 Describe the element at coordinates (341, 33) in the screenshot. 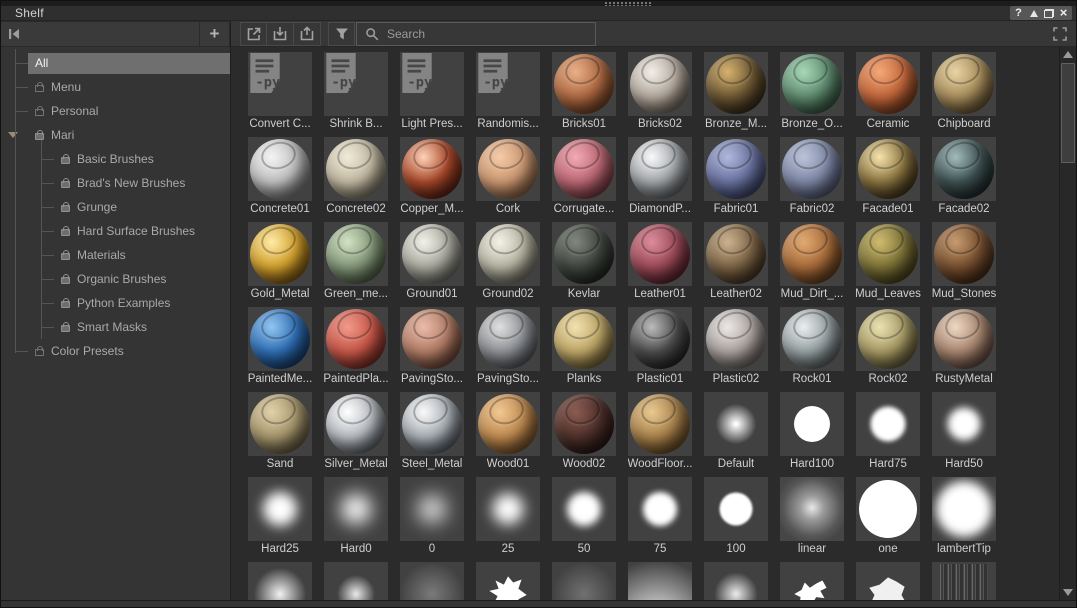

I see `filter-button` at that location.